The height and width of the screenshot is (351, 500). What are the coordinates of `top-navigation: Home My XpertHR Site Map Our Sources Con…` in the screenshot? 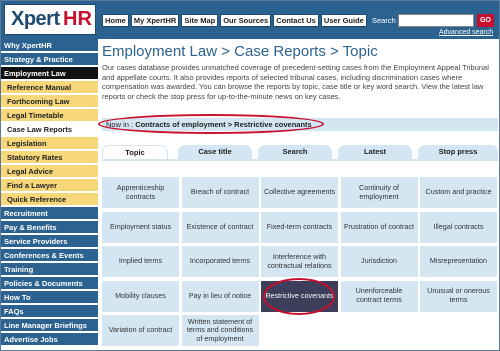 It's located at (234, 20).